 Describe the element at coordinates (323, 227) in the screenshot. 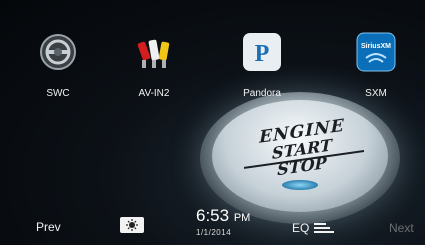

I see `equalizer-icon` at that location.